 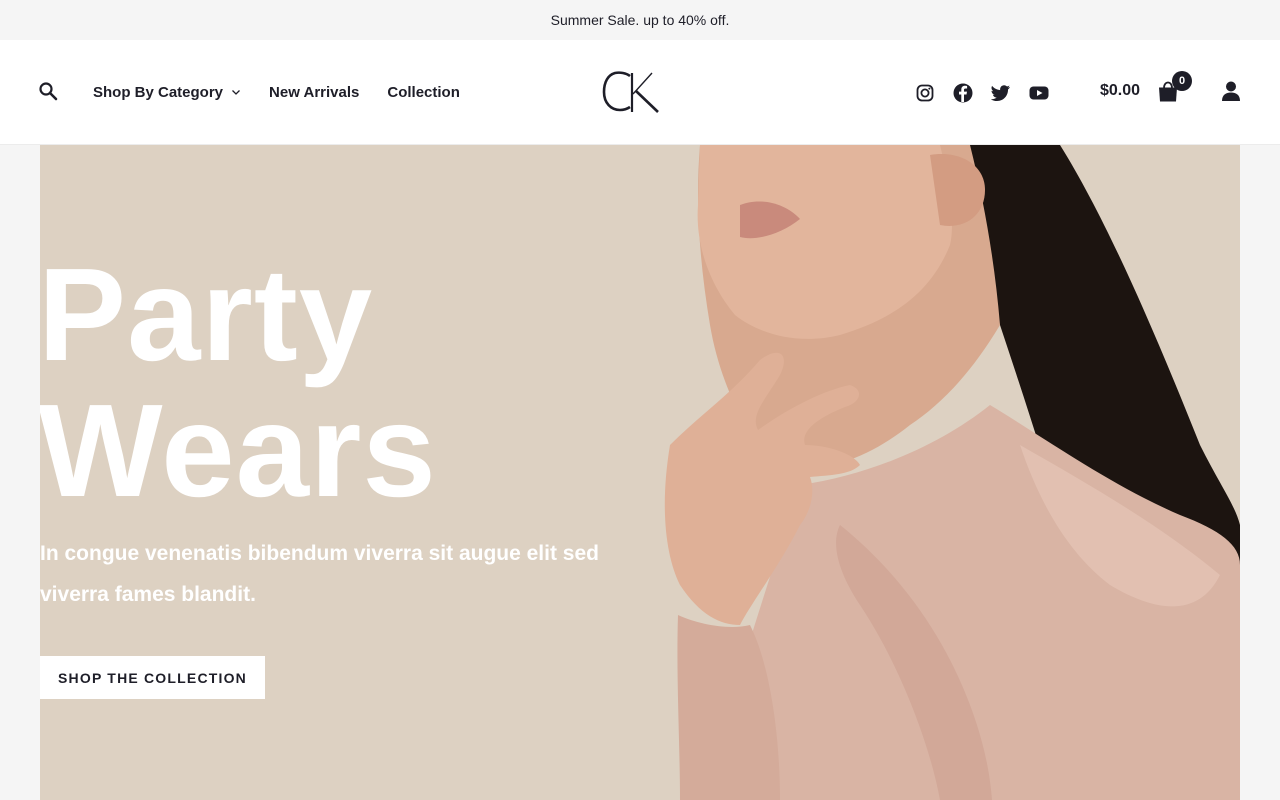 I want to click on cart-total: $0.00, so click(x=1120, y=91).